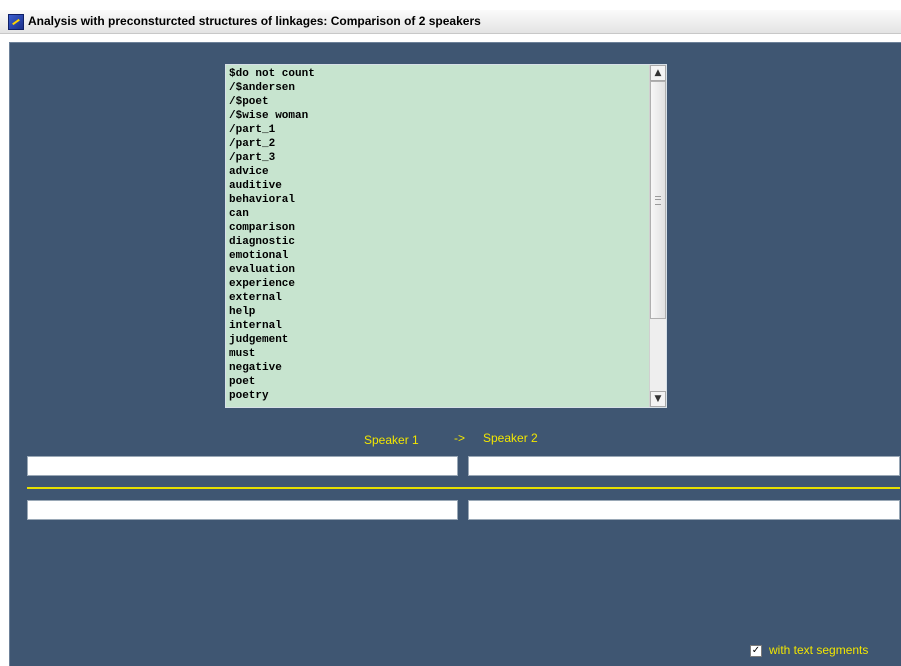 The image size is (901, 666). I want to click on grip-icon, so click(658, 200).